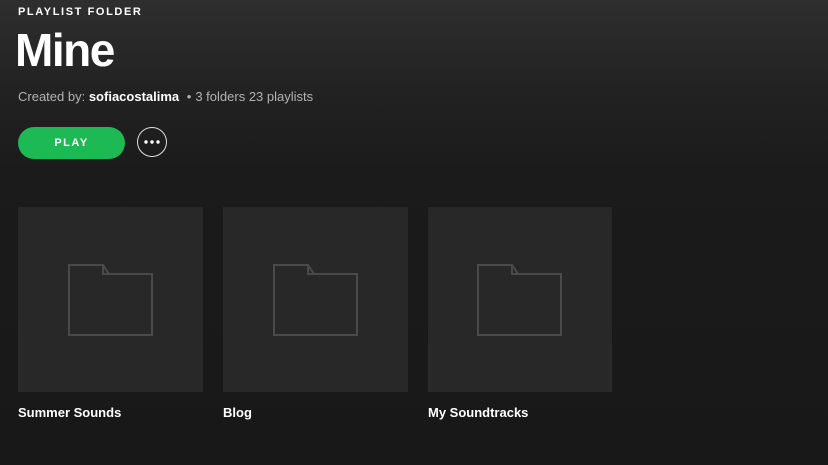 The image size is (828, 465). What do you see at coordinates (134, 96) in the screenshot?
I see `owner-link: sofiacostalima` at bounding box center [134, 96].